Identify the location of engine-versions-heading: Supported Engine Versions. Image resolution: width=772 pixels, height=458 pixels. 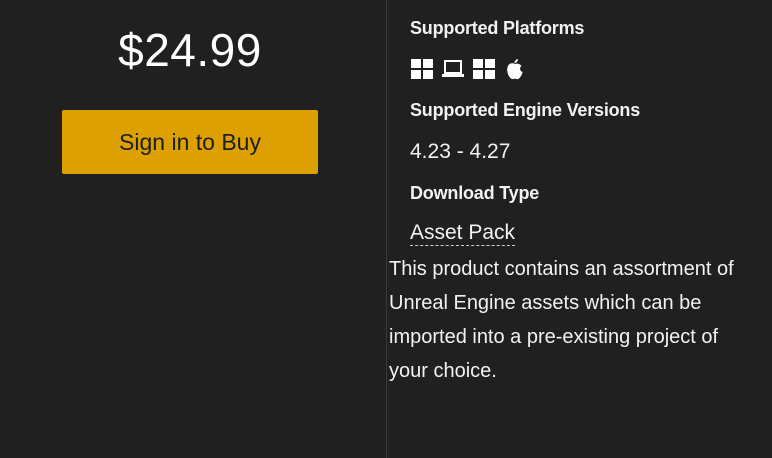
(525, 110).